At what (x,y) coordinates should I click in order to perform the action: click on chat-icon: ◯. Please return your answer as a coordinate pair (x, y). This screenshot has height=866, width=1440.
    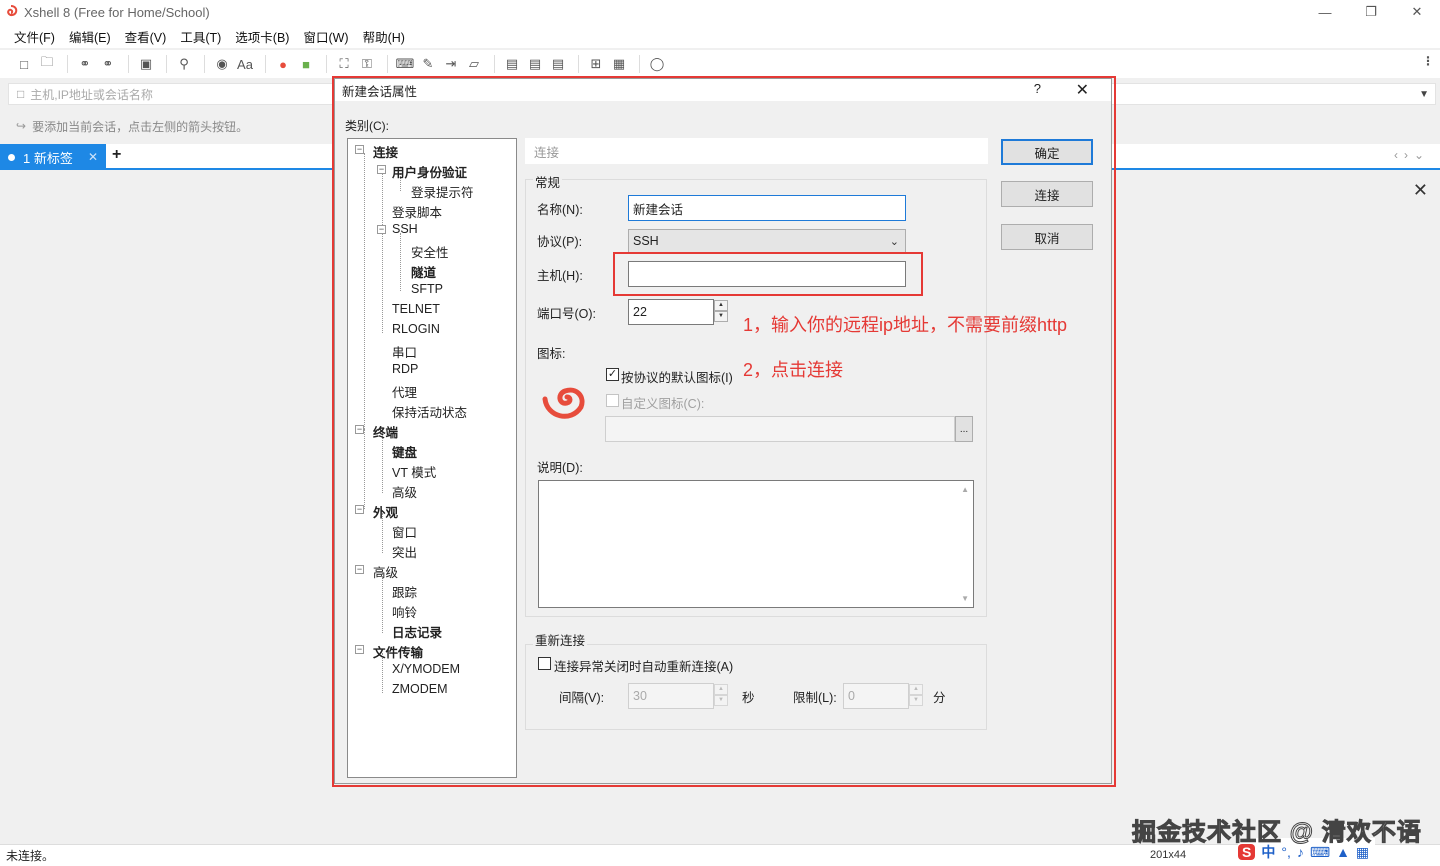
    Looking at the image, I should click on (657, 64).